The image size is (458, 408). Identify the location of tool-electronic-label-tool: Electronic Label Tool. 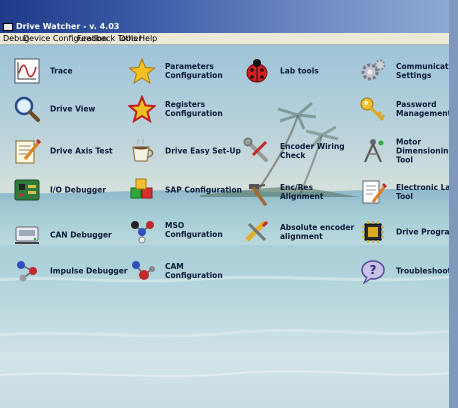
(404, 192).